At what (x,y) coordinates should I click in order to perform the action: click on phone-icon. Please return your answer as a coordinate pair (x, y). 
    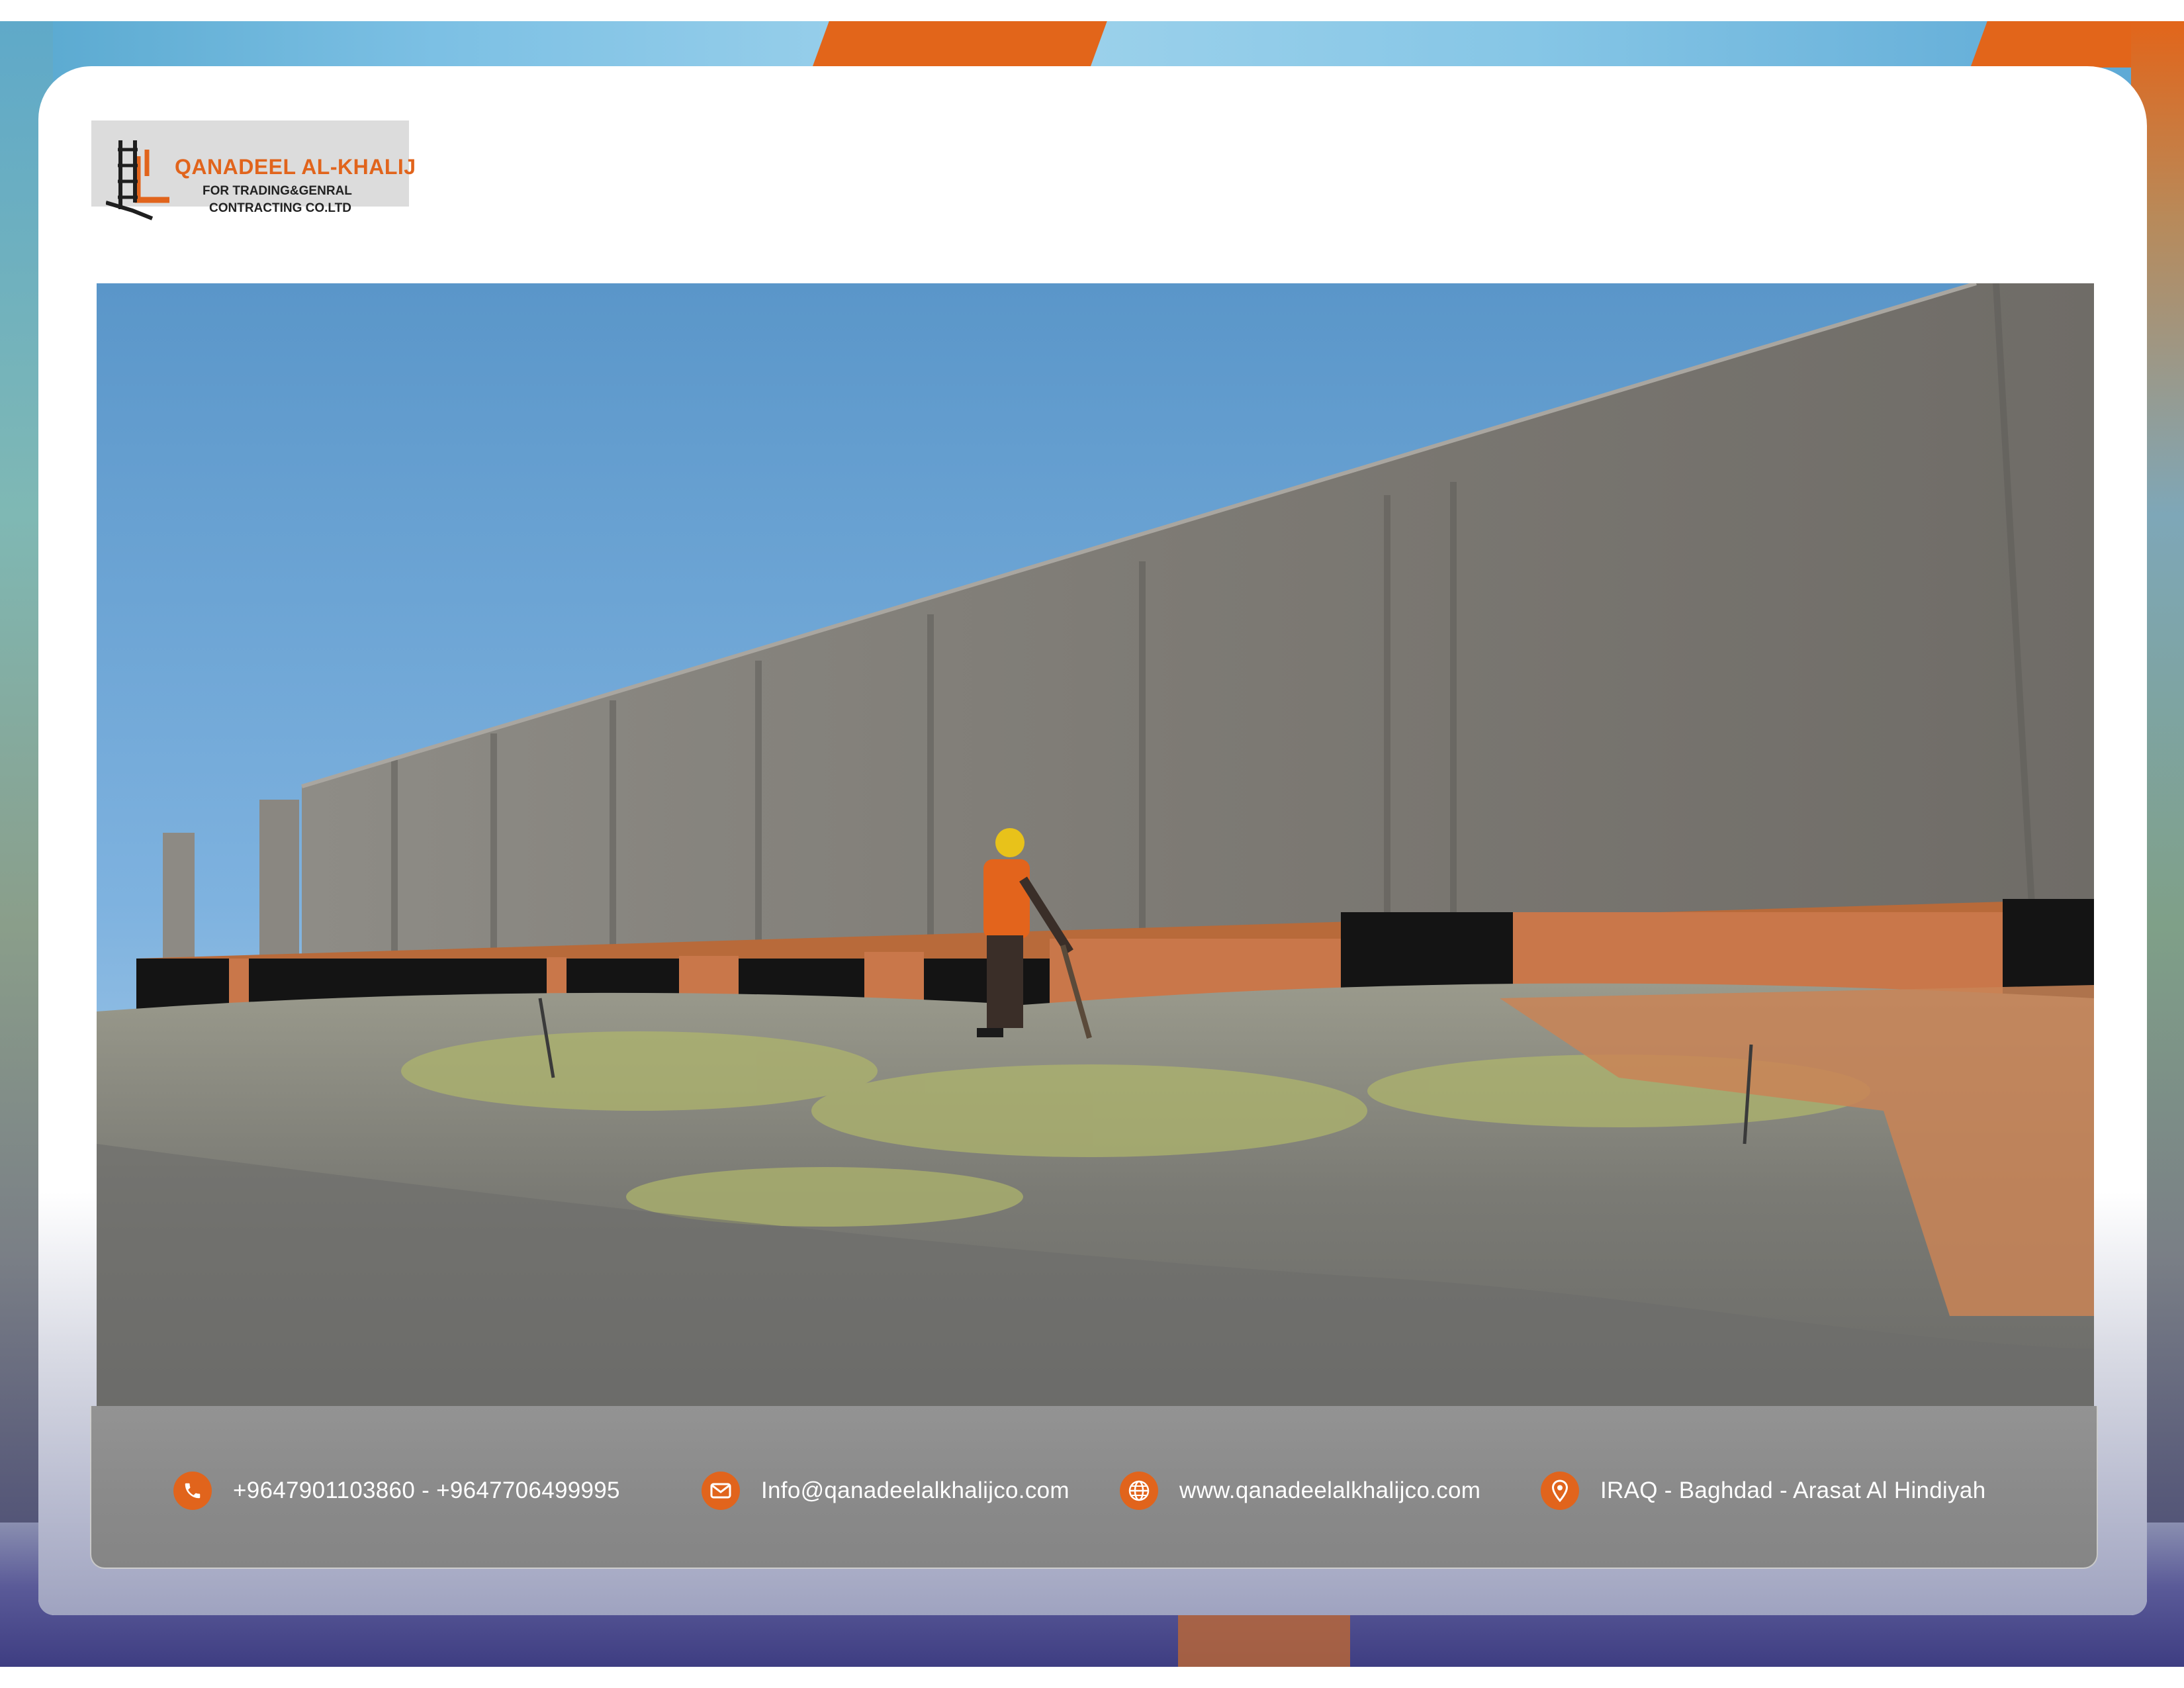
    Looking at the image, I should click on (192, 1491).